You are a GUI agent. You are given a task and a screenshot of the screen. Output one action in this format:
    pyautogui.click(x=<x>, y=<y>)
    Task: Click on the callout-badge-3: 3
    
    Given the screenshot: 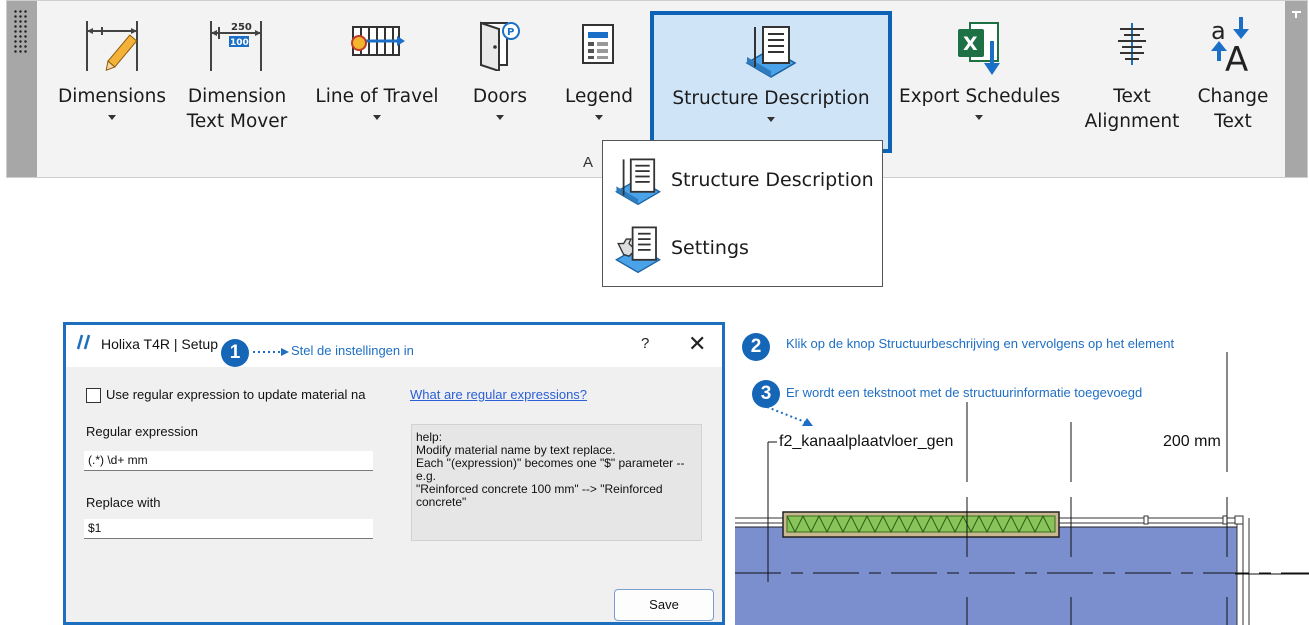 What is the action you would take?
    pyautogui.click(x=766, y=394)
    